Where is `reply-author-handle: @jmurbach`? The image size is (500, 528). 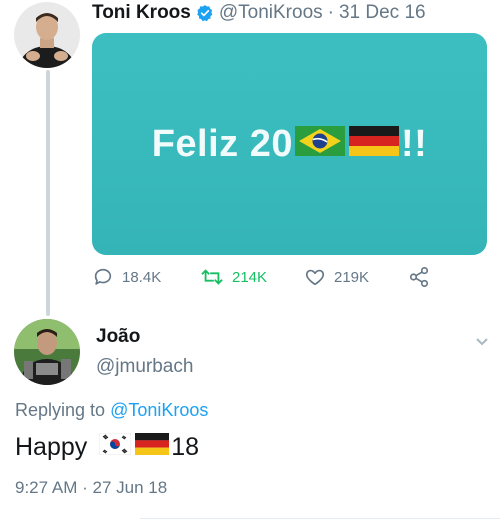 reply-author-handle: @jmurbach is located at coordinates (144, 367).